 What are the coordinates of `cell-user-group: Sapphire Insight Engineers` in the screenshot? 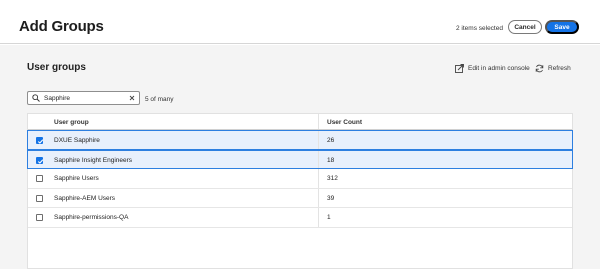 It's located at (93, 160).